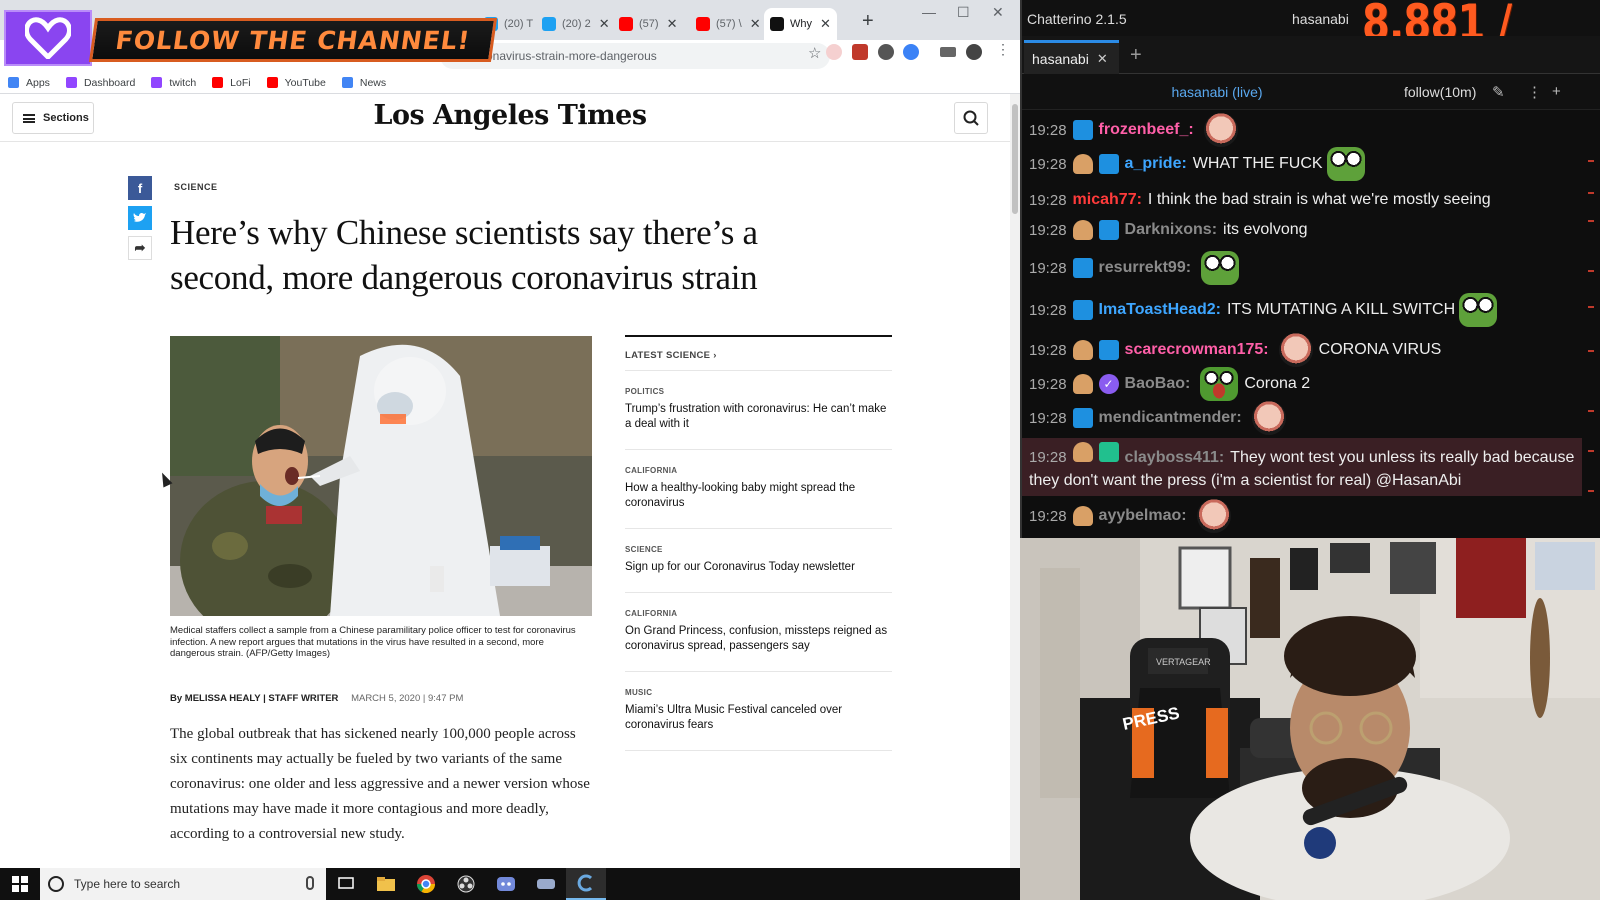  Describe the element at coordinates (1108, 384) in the screenshot. I see `verified-badge-icon: ✓` at that location.